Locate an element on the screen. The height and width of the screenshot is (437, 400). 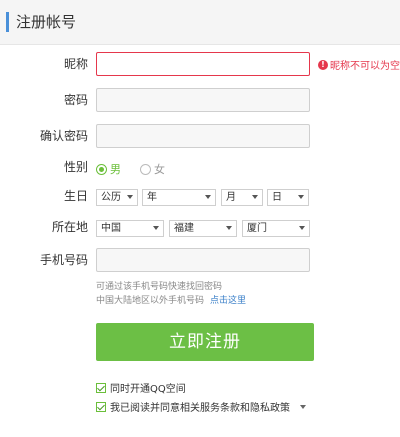
birth-month-select: 月 is located at coordinates (242, 197).